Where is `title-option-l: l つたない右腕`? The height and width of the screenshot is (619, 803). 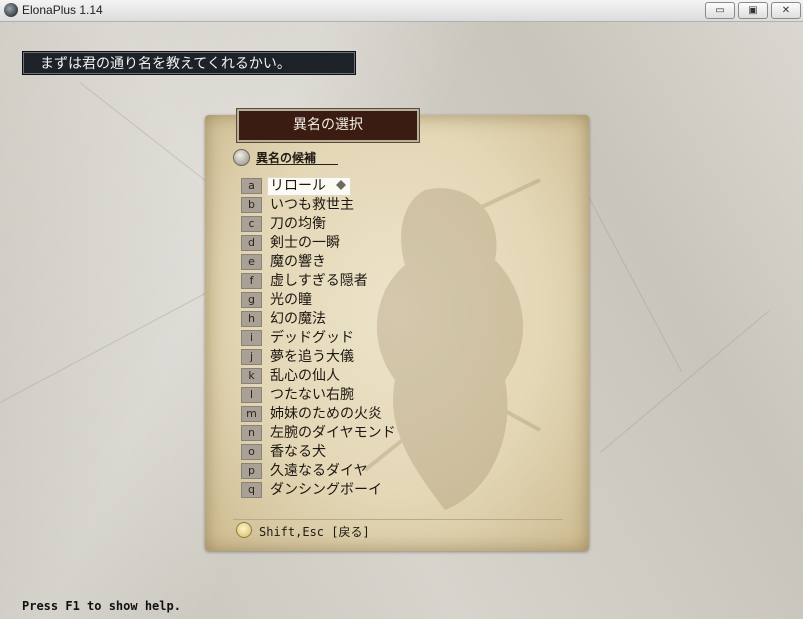 title-option-l: l つたない右腕 is located at coordinates (341, 395).